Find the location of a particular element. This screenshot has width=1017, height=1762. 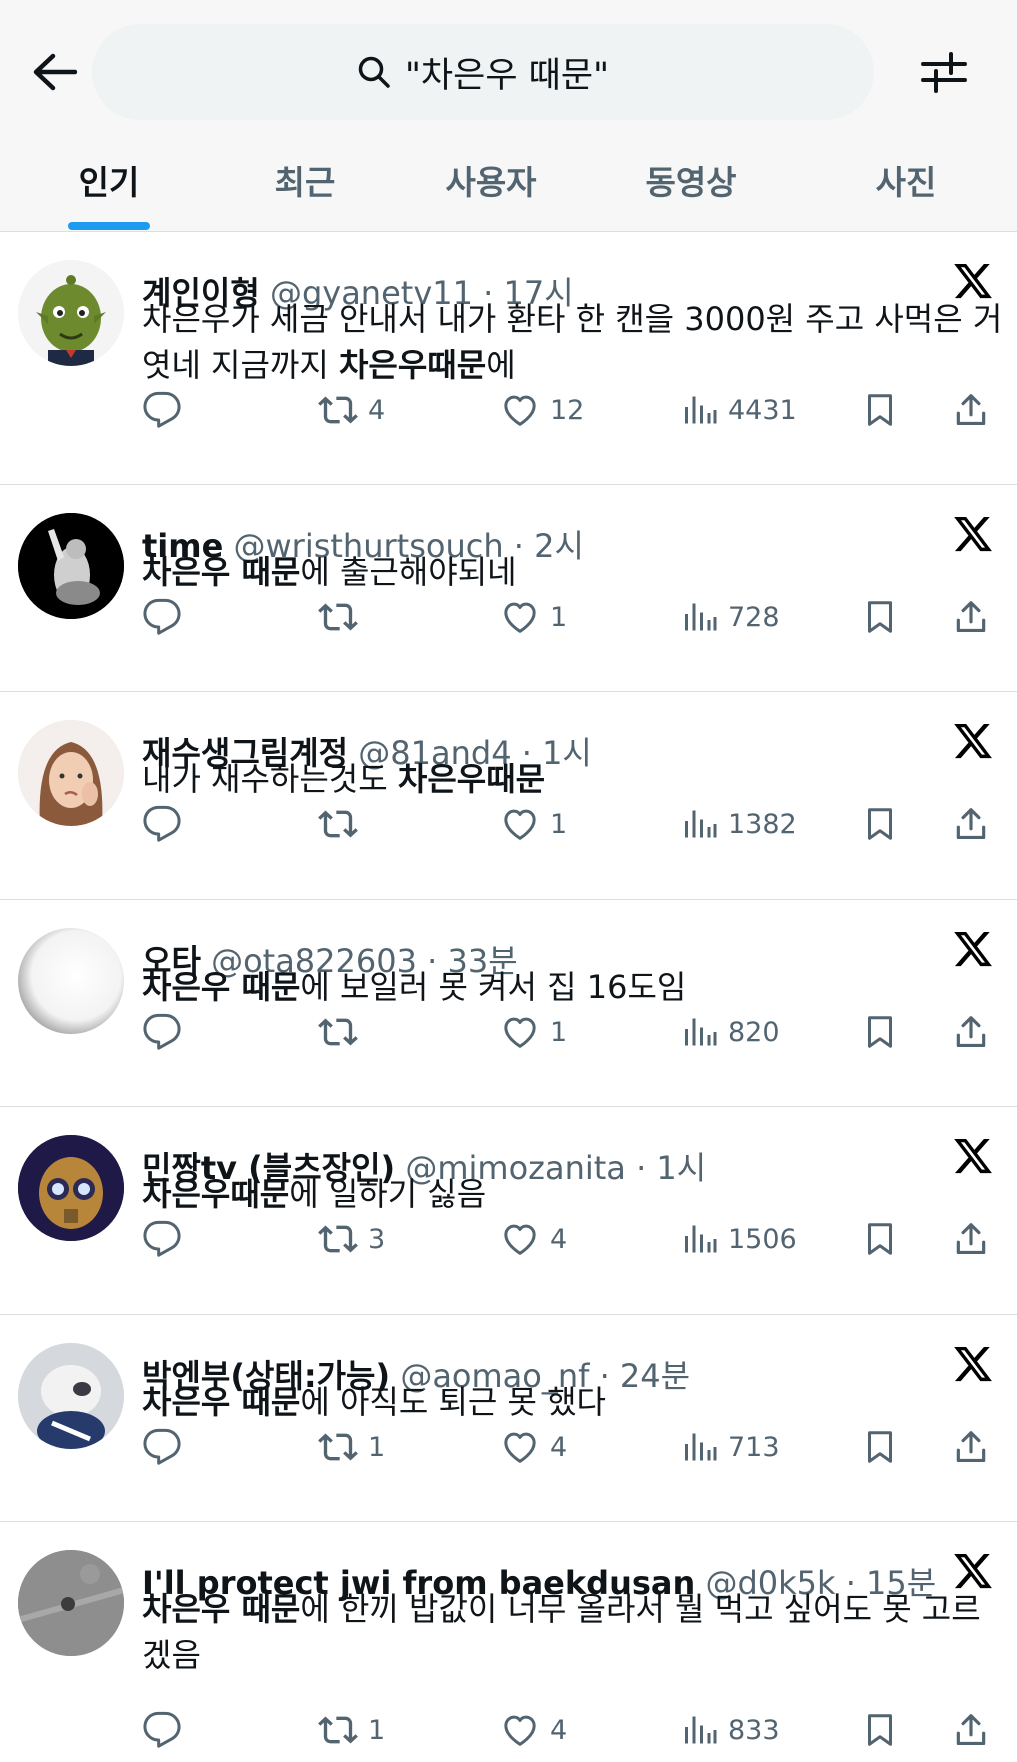

tweet-actions: 3 4 1506 is located at coordinates (508, 1239).